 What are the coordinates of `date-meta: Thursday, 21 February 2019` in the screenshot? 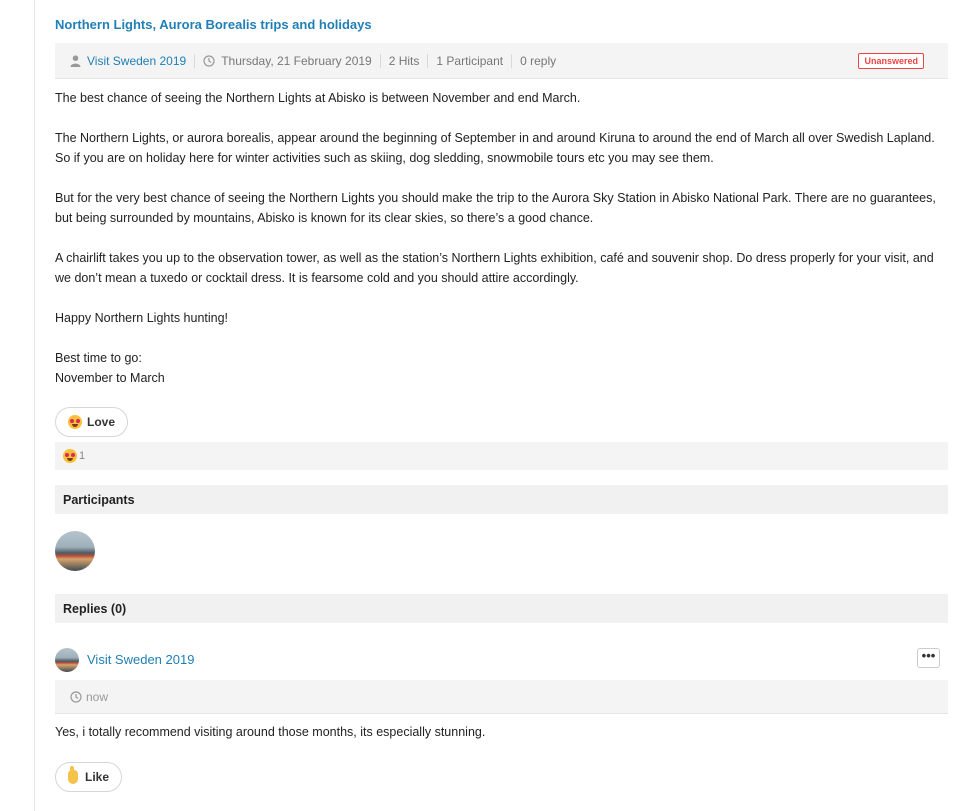 It's located at (287, 61).